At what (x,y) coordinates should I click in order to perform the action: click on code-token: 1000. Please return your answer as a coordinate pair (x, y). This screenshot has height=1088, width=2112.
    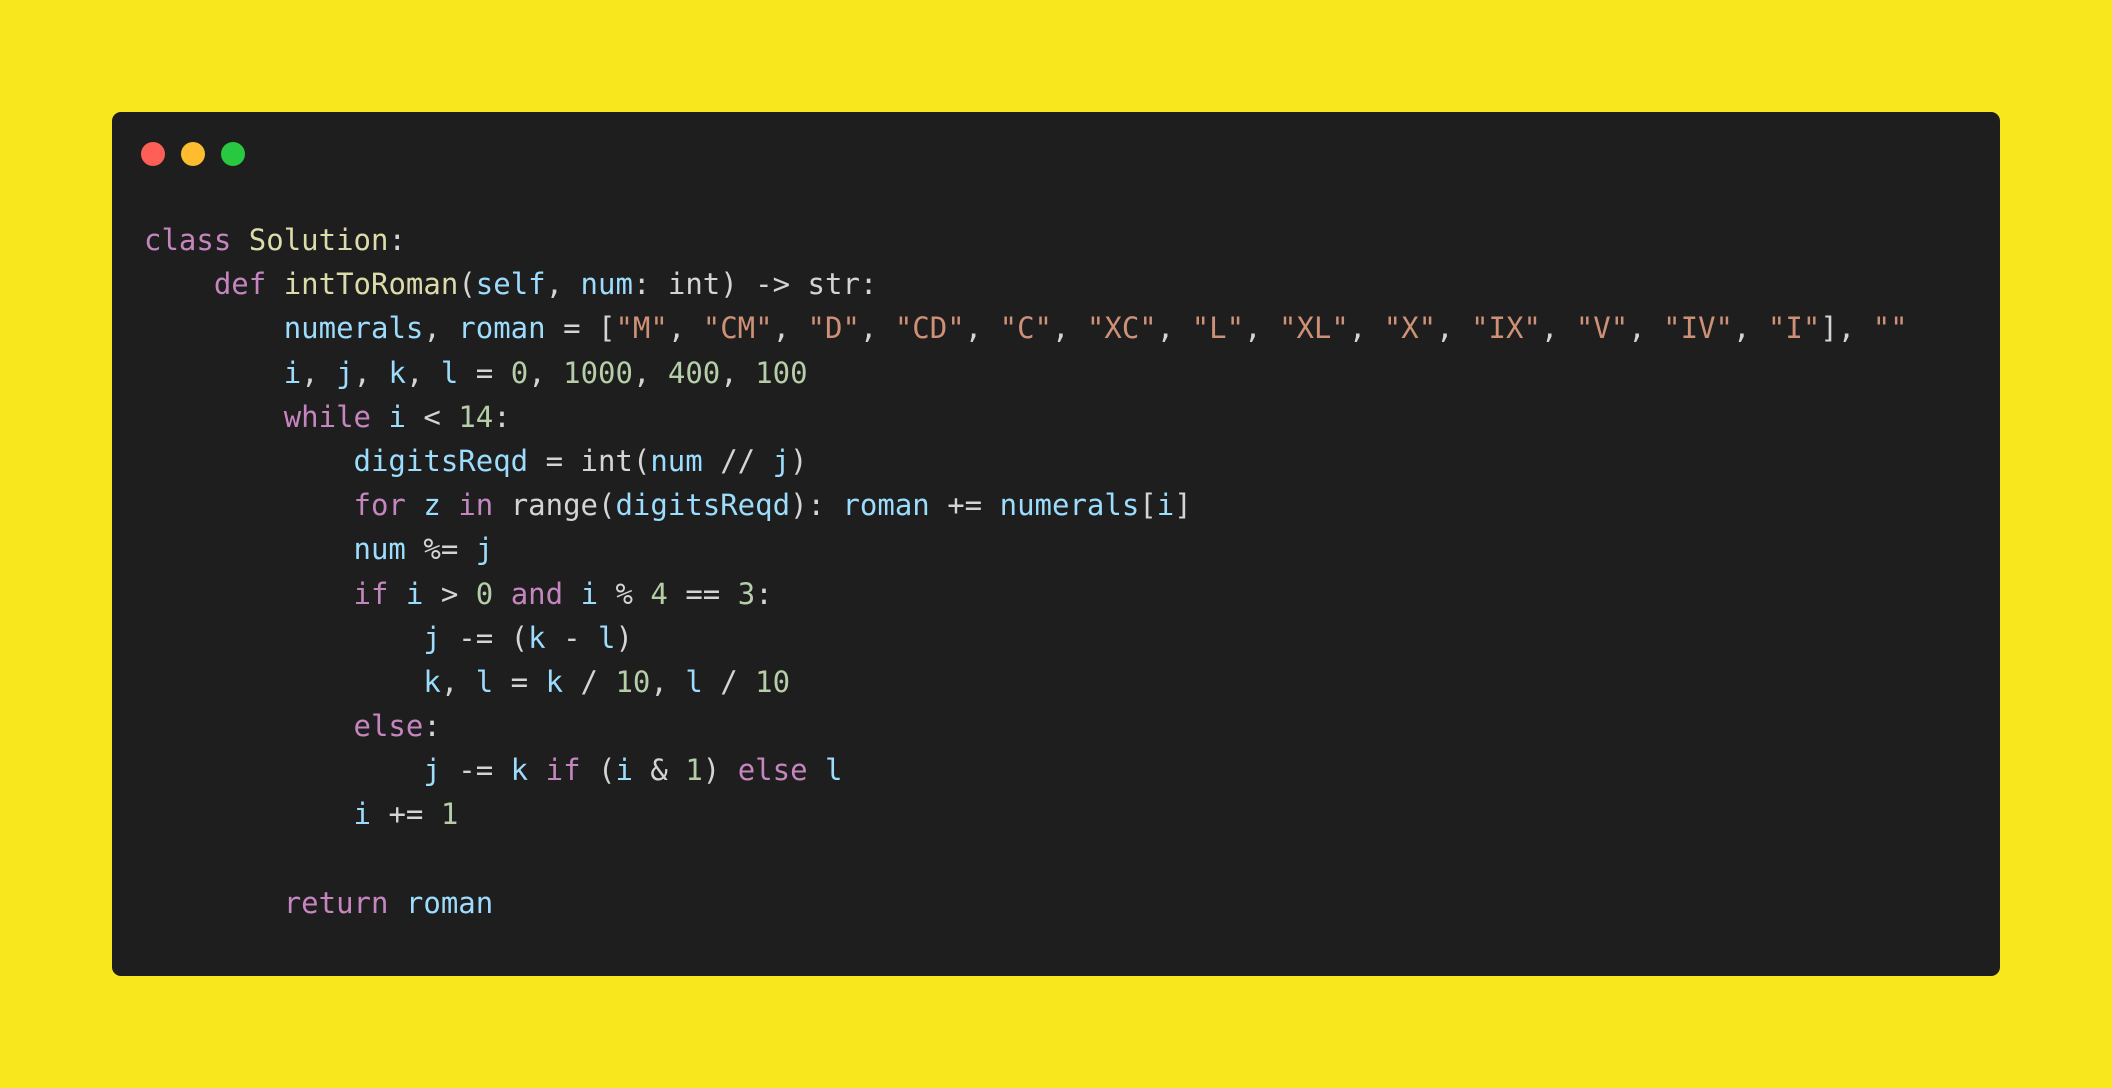
    Looking at the image, I should click on (598, 372).